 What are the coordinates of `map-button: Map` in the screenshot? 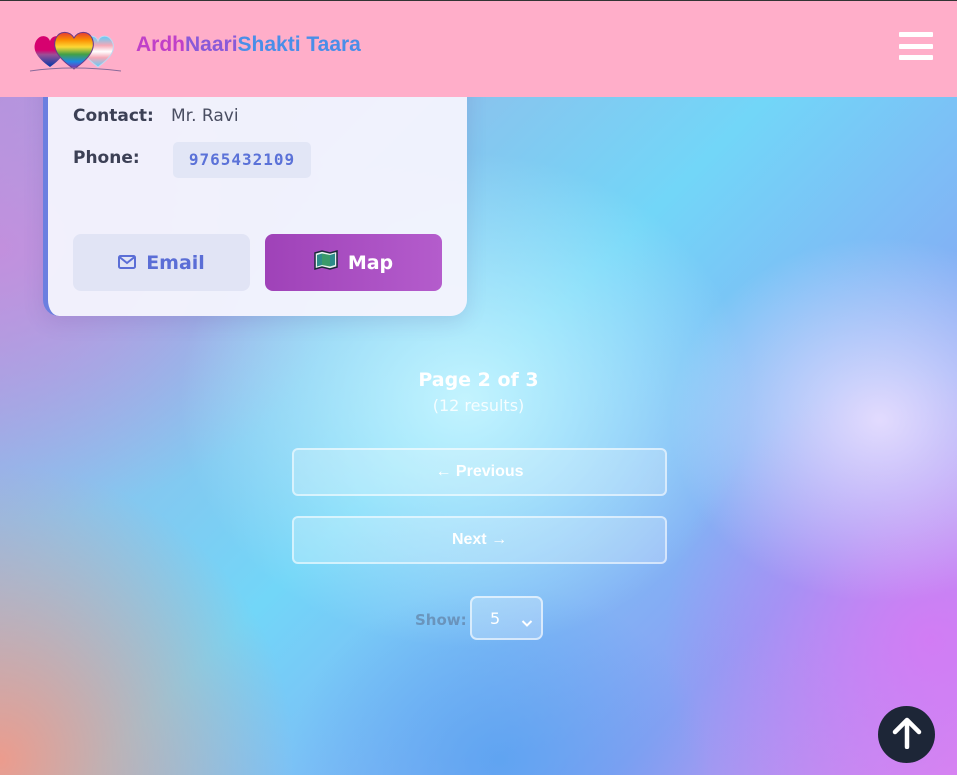 It's located at (353, 262).